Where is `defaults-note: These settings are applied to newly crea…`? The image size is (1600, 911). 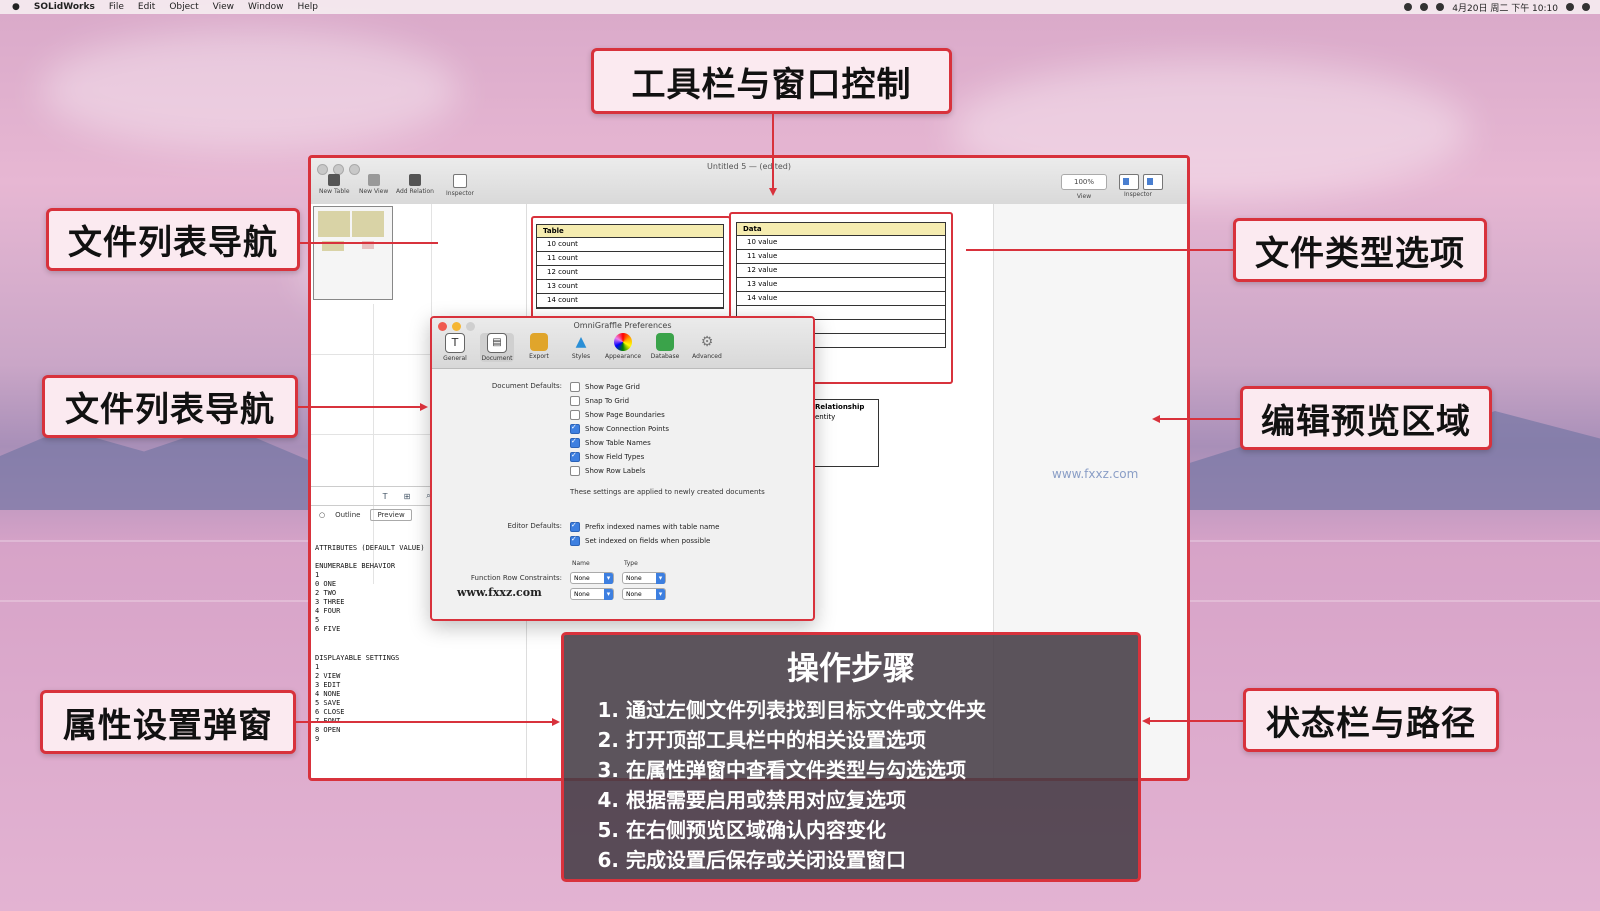
defaults-note: These settings are applied to newly crea… is located at coordinates (667, 492).